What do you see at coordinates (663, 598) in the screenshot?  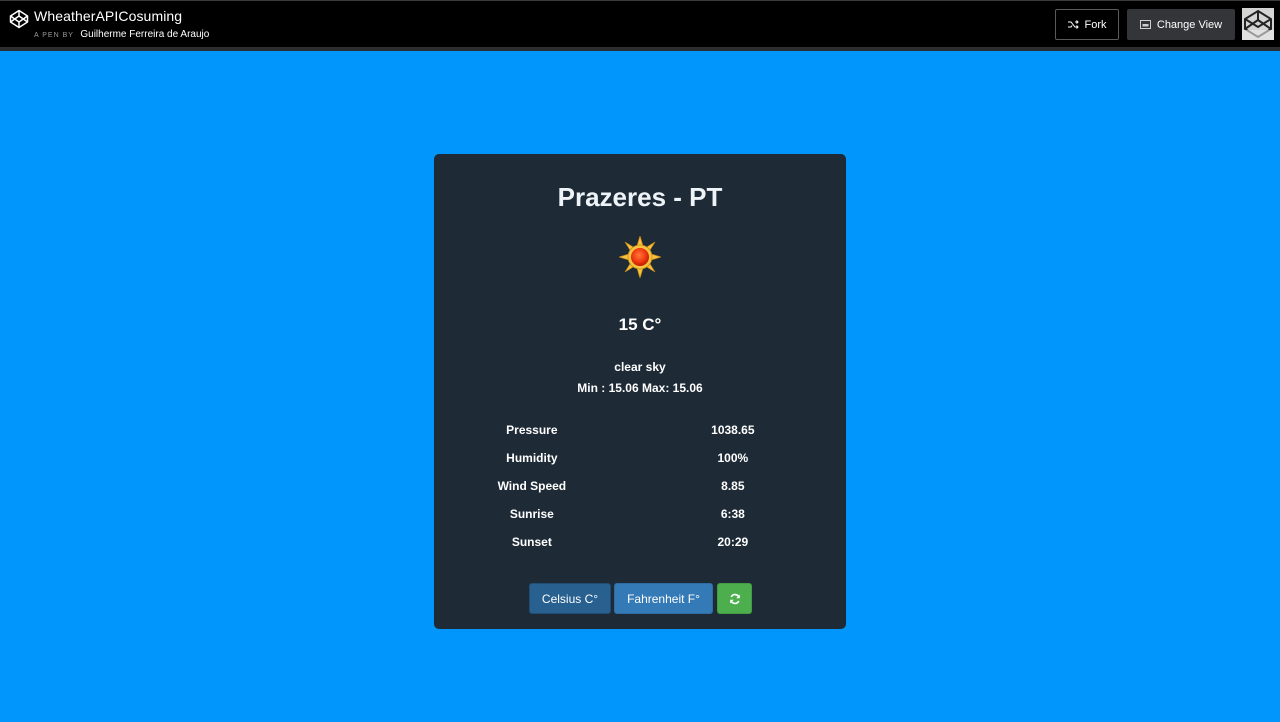 I see `fahrenheit-button: Fahrenheit F°` at bounding box center [663, 598].